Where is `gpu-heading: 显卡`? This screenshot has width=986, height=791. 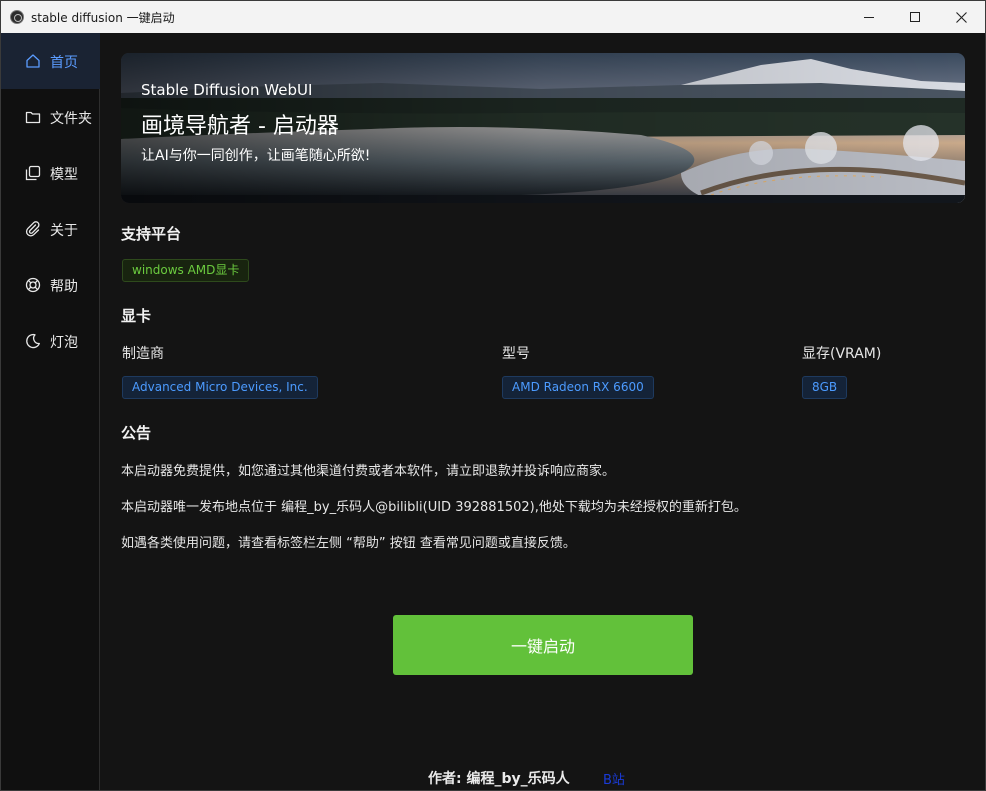
gpu-heading: 显卡 is located at coordinates (136, 316).